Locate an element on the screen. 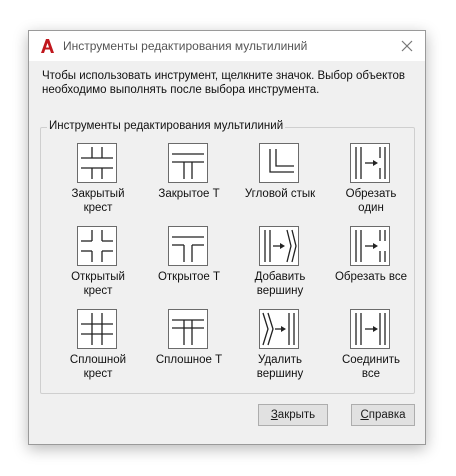 The image size is (456, 476). closed-tee-icon is located at coordinates (188, 163).